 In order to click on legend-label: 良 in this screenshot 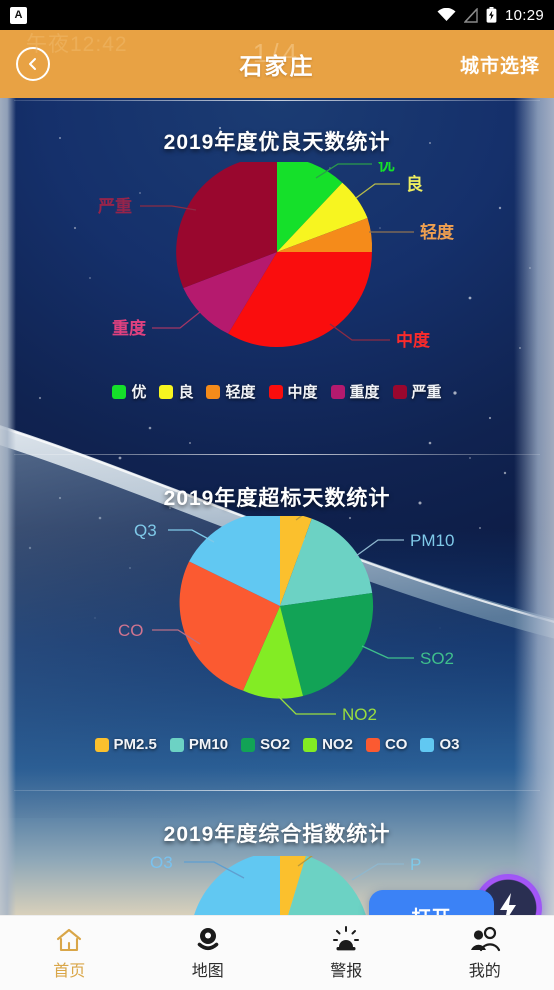, I will do `click(186, 392)`.